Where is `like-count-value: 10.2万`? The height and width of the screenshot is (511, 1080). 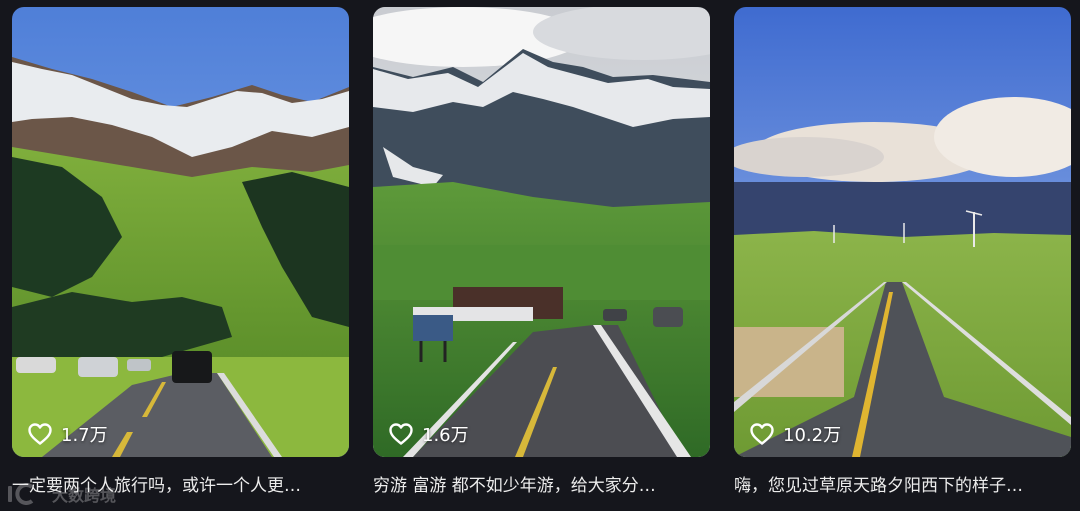 like-count-value: 10.2万 is located at coordinates (812, 435).